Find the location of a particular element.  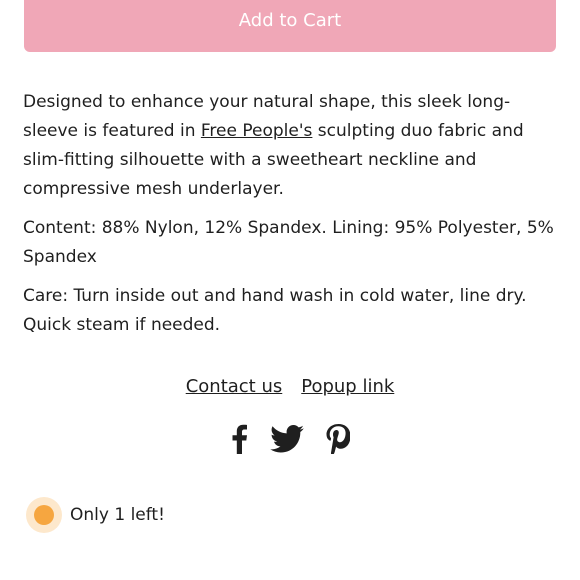

stock-text: Only 1 left! is located at coordinates (117, 515).